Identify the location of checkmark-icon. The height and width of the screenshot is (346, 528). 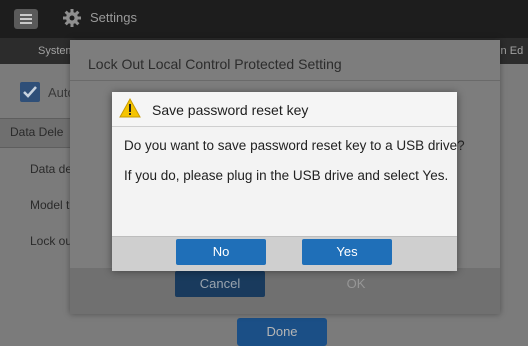
(30, 92).